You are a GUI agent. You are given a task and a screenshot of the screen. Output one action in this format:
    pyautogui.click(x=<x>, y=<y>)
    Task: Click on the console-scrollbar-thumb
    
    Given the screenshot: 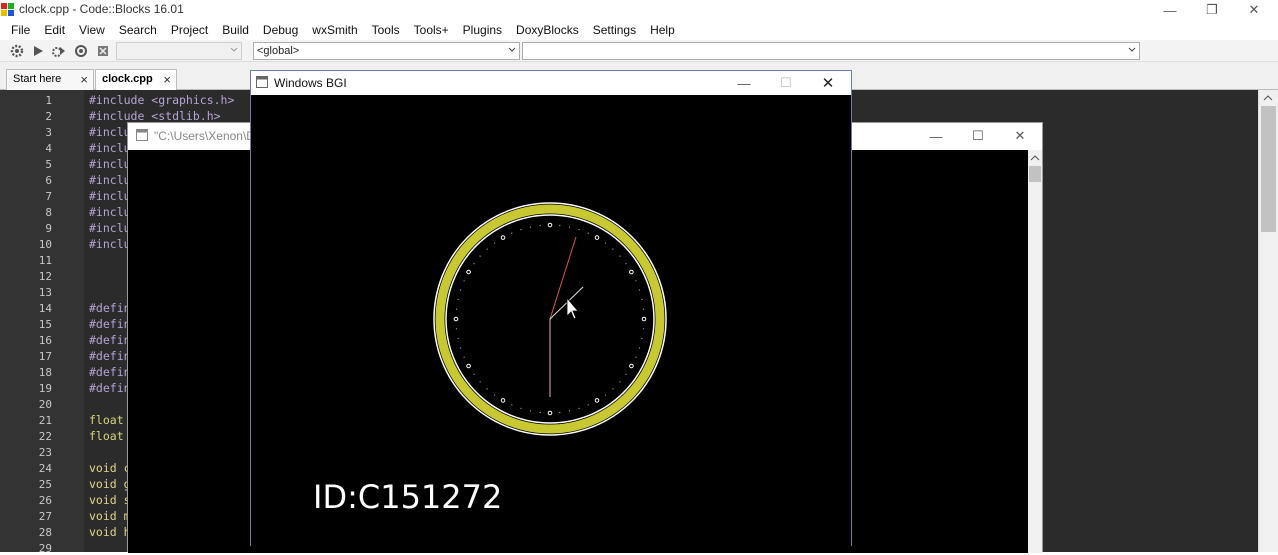 What is the action you would take?
    pyautogui.click(x=1035, y=174)
    